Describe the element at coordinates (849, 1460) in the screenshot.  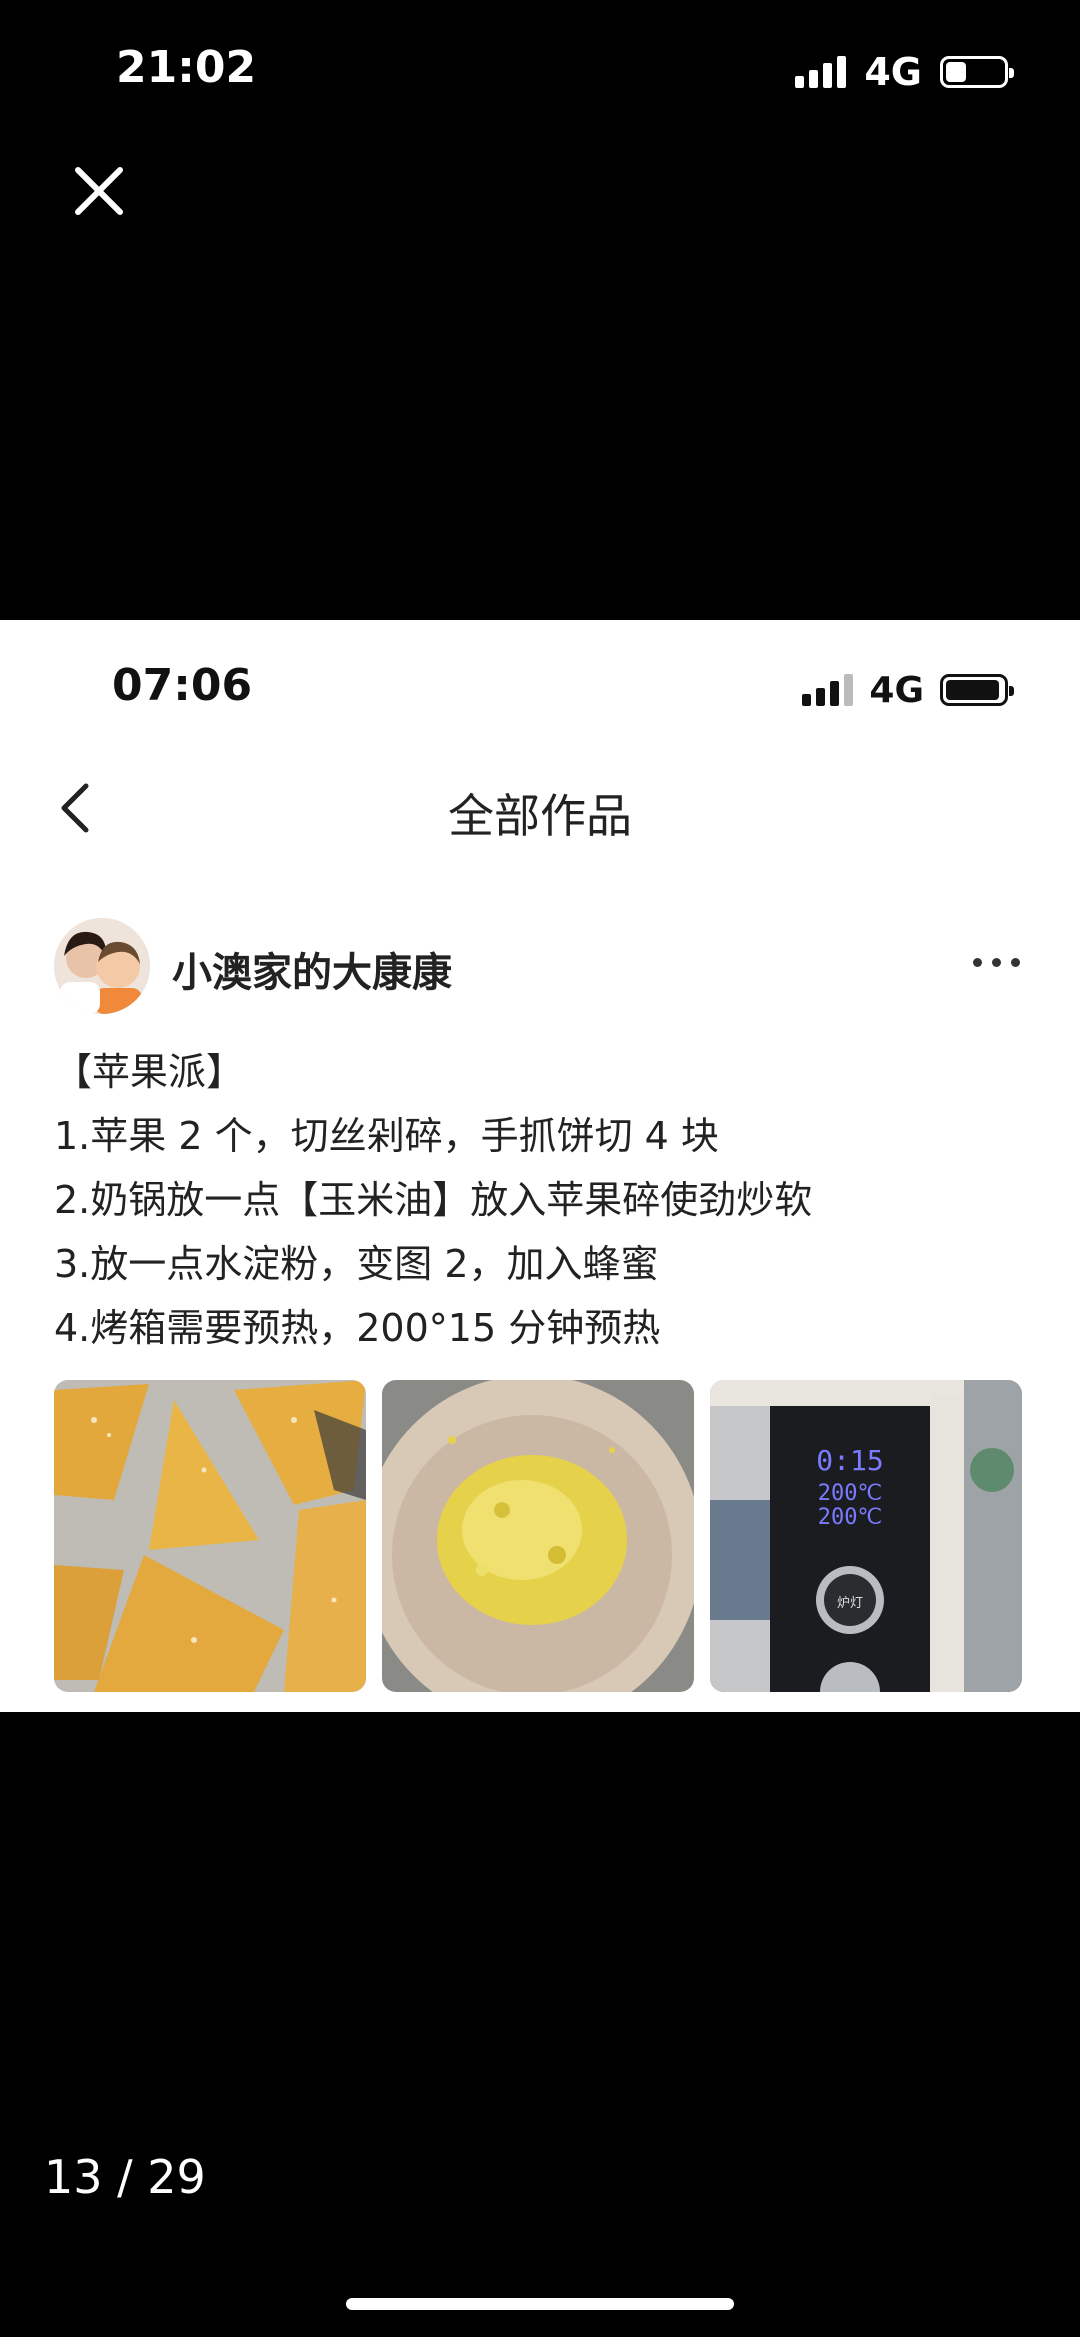
I see `oven-time: 0:15` at that location.